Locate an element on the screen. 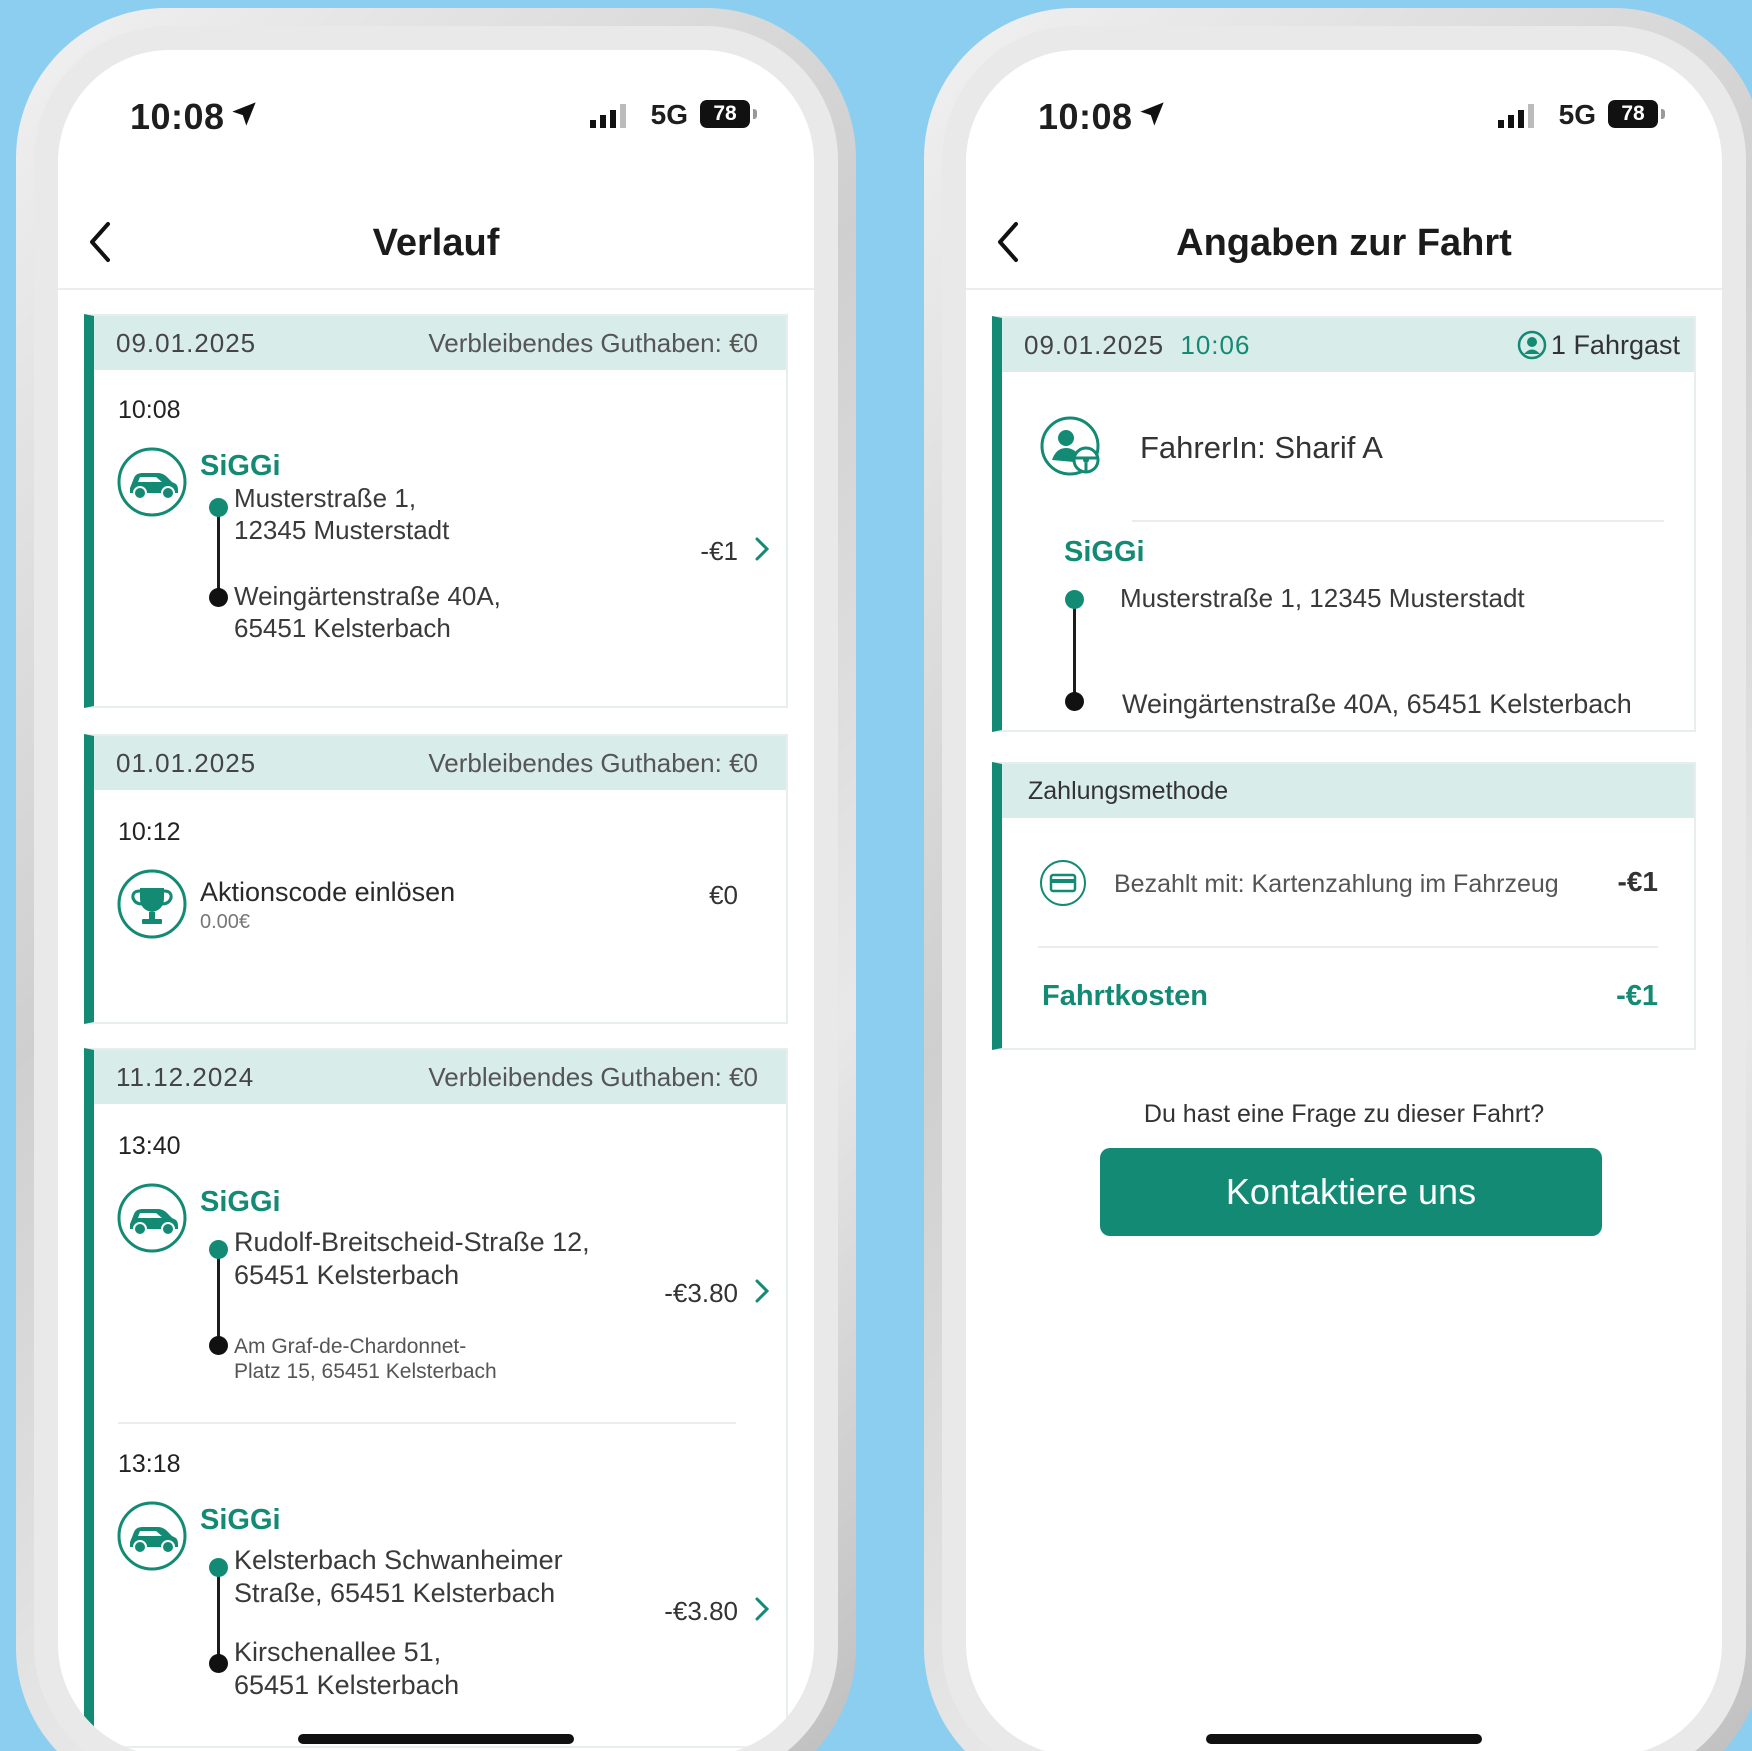 Image resolution: width=1752 pixels, height=1751 pixels. promo-entry: 10:12 Aktionscode einlösen 0.00€ €0 is located at coordinates (440, 906).